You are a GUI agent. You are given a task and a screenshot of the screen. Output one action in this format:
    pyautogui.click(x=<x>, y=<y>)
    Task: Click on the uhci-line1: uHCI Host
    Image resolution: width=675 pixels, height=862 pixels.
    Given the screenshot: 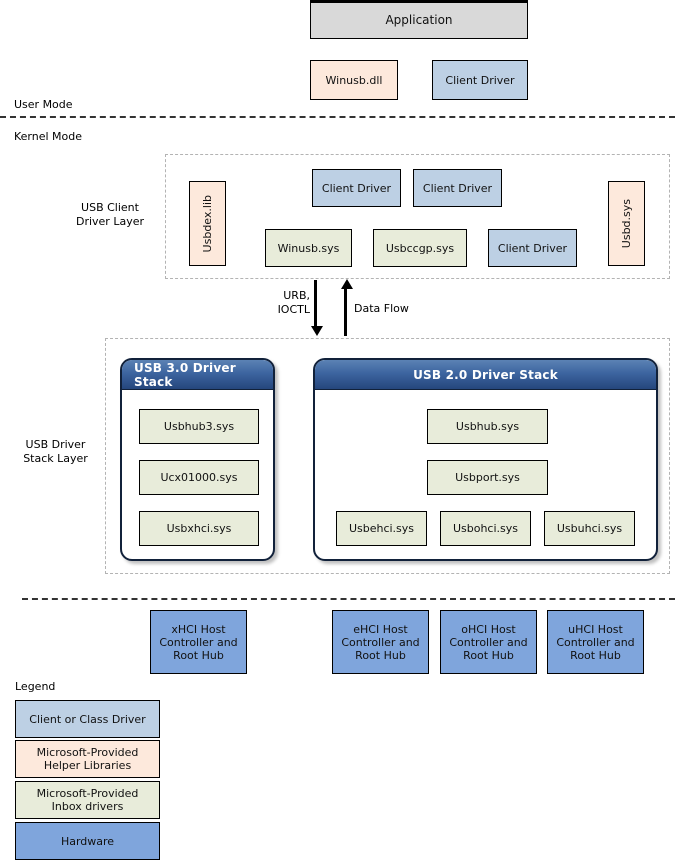 What is the action you would take?
    pyautogui.click(x=595, y=629)
    